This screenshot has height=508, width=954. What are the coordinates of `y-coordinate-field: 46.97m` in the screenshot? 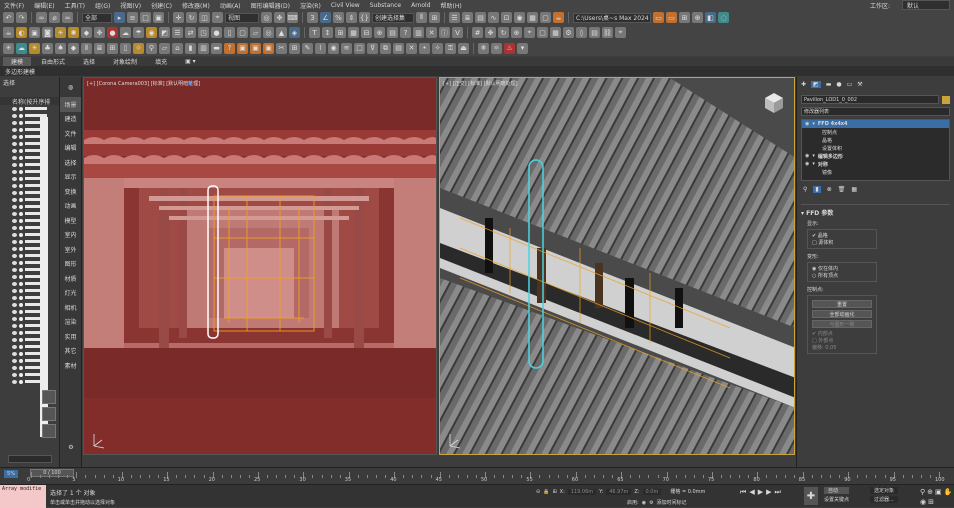 It's located at (619, 491).